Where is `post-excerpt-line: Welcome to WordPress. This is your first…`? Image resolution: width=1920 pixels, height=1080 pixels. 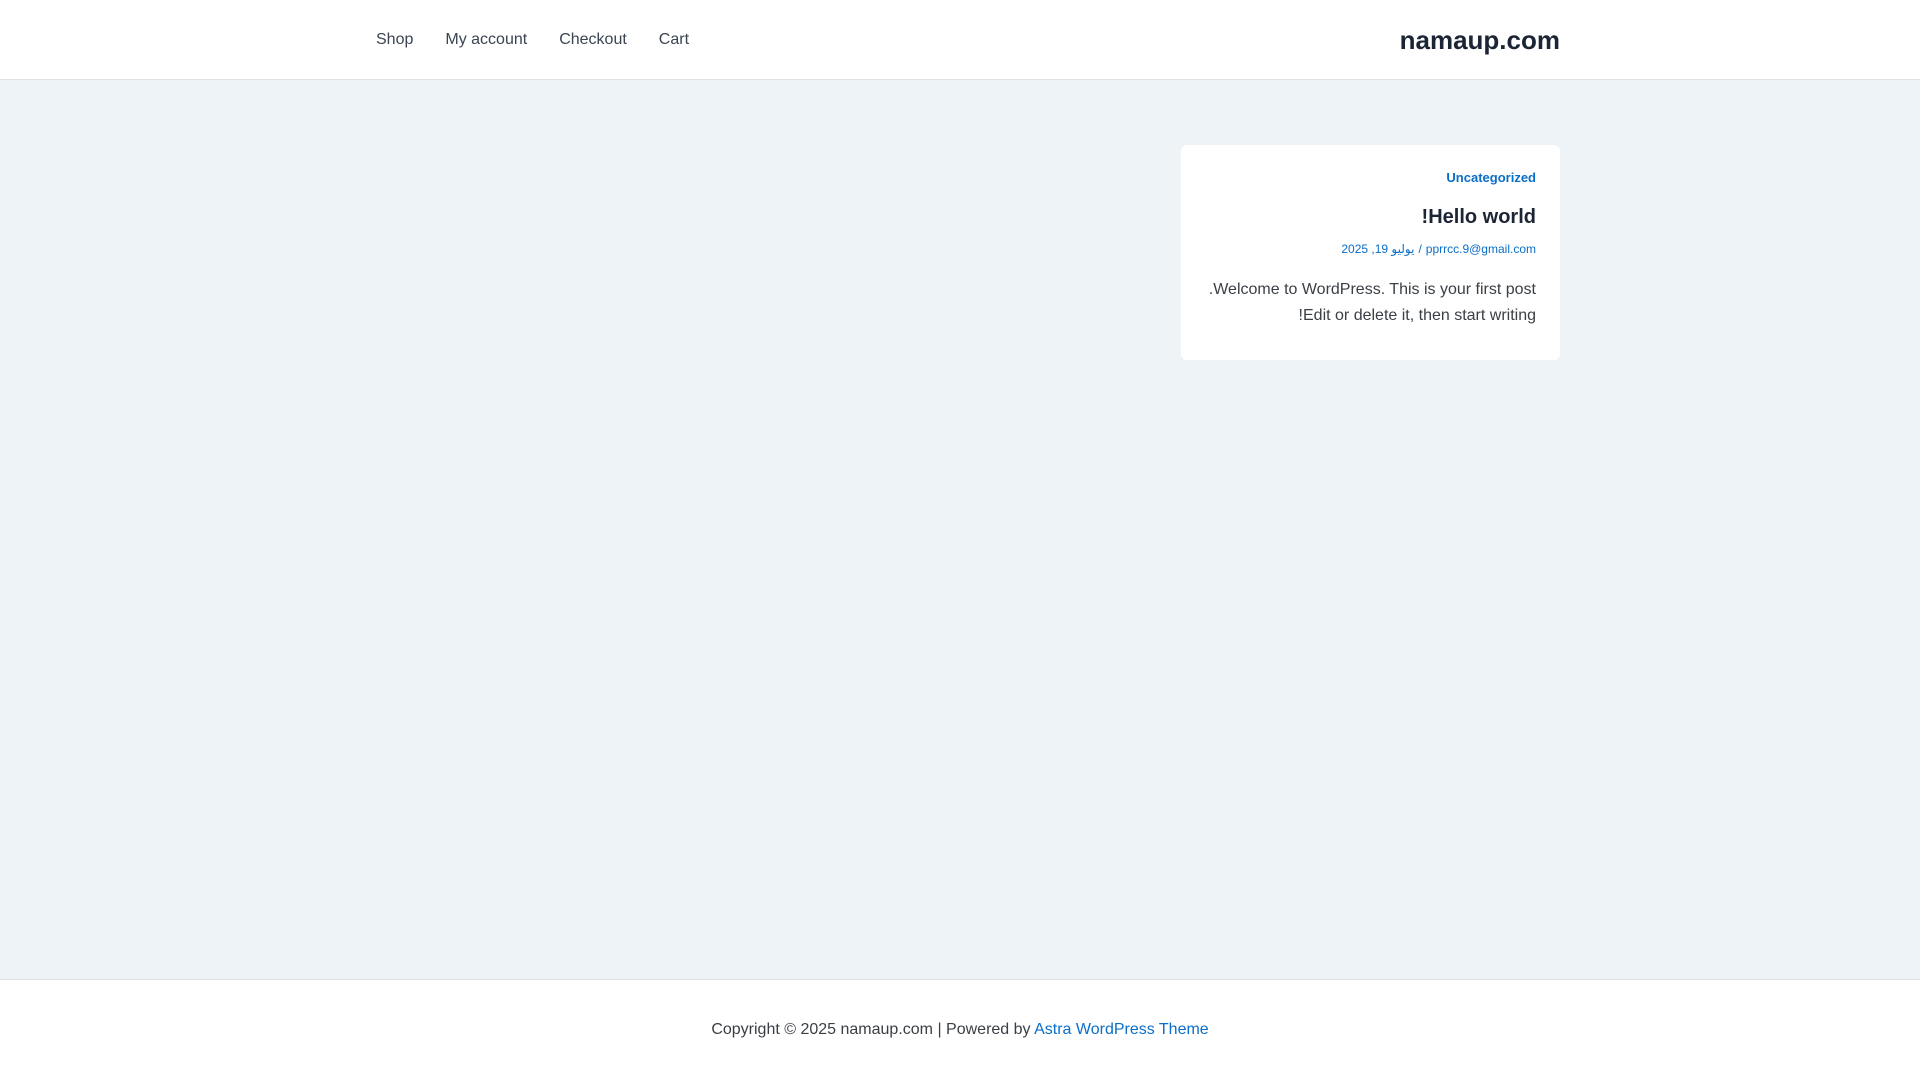
post-excerpt-line: Welcome to WordPress. This is your first… is located at coordinates (1372, 289).